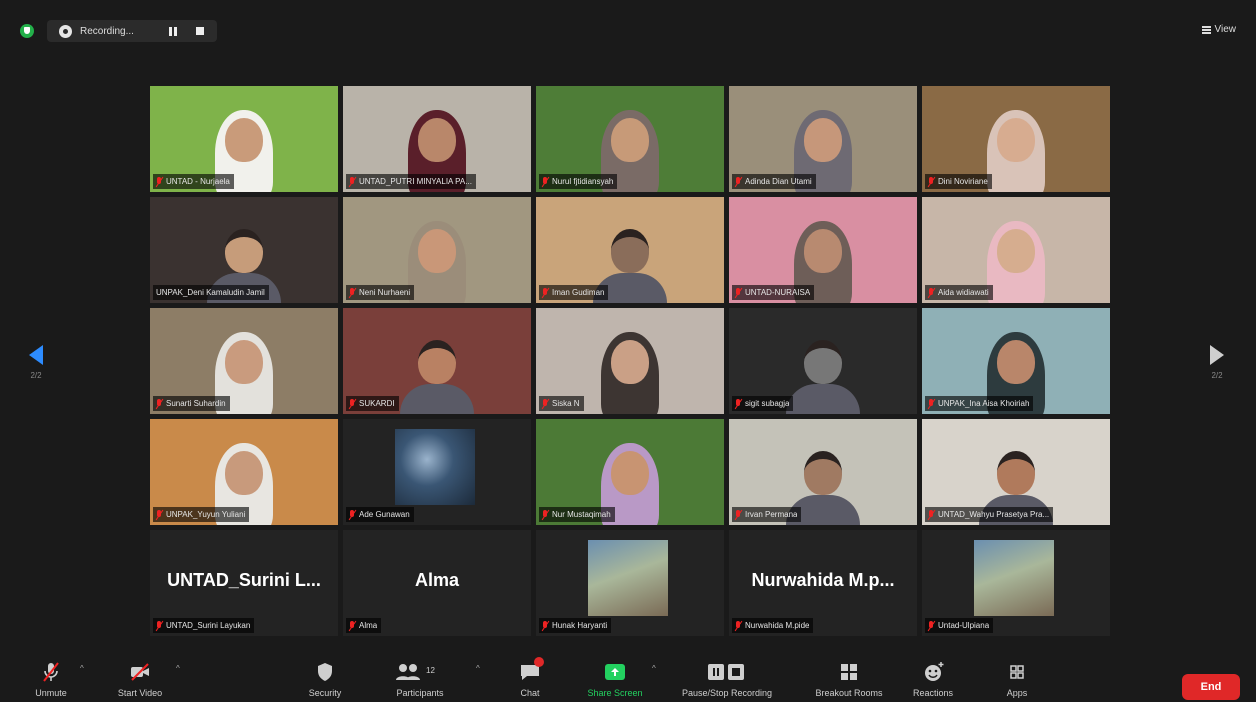 The width and height of the screenshot is (1256, 702). I want to click on participant-name: SUKARDI, so click(377, 403).